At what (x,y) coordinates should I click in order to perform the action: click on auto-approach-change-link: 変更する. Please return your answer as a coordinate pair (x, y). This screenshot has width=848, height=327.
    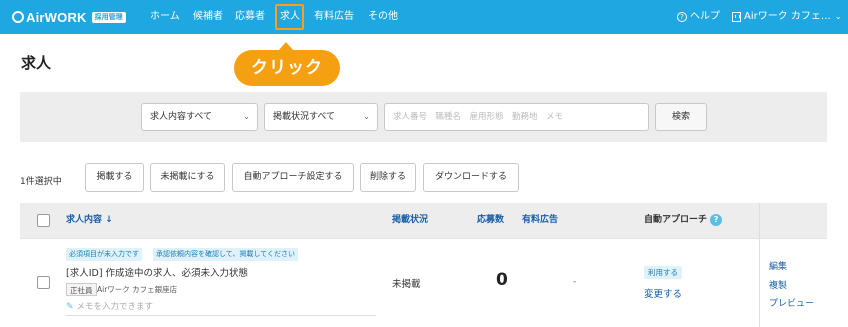
    Looking at the image, I should click on (663, 293).